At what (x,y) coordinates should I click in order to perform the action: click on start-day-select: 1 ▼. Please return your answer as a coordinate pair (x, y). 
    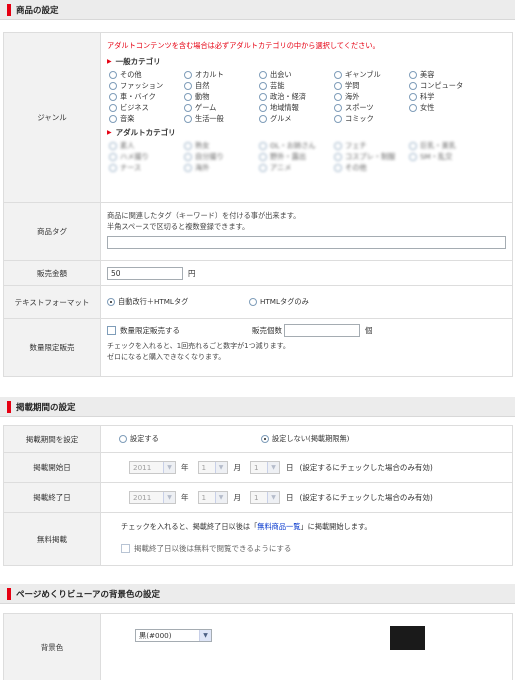
    Looking at the image, I should click on (265, 467).